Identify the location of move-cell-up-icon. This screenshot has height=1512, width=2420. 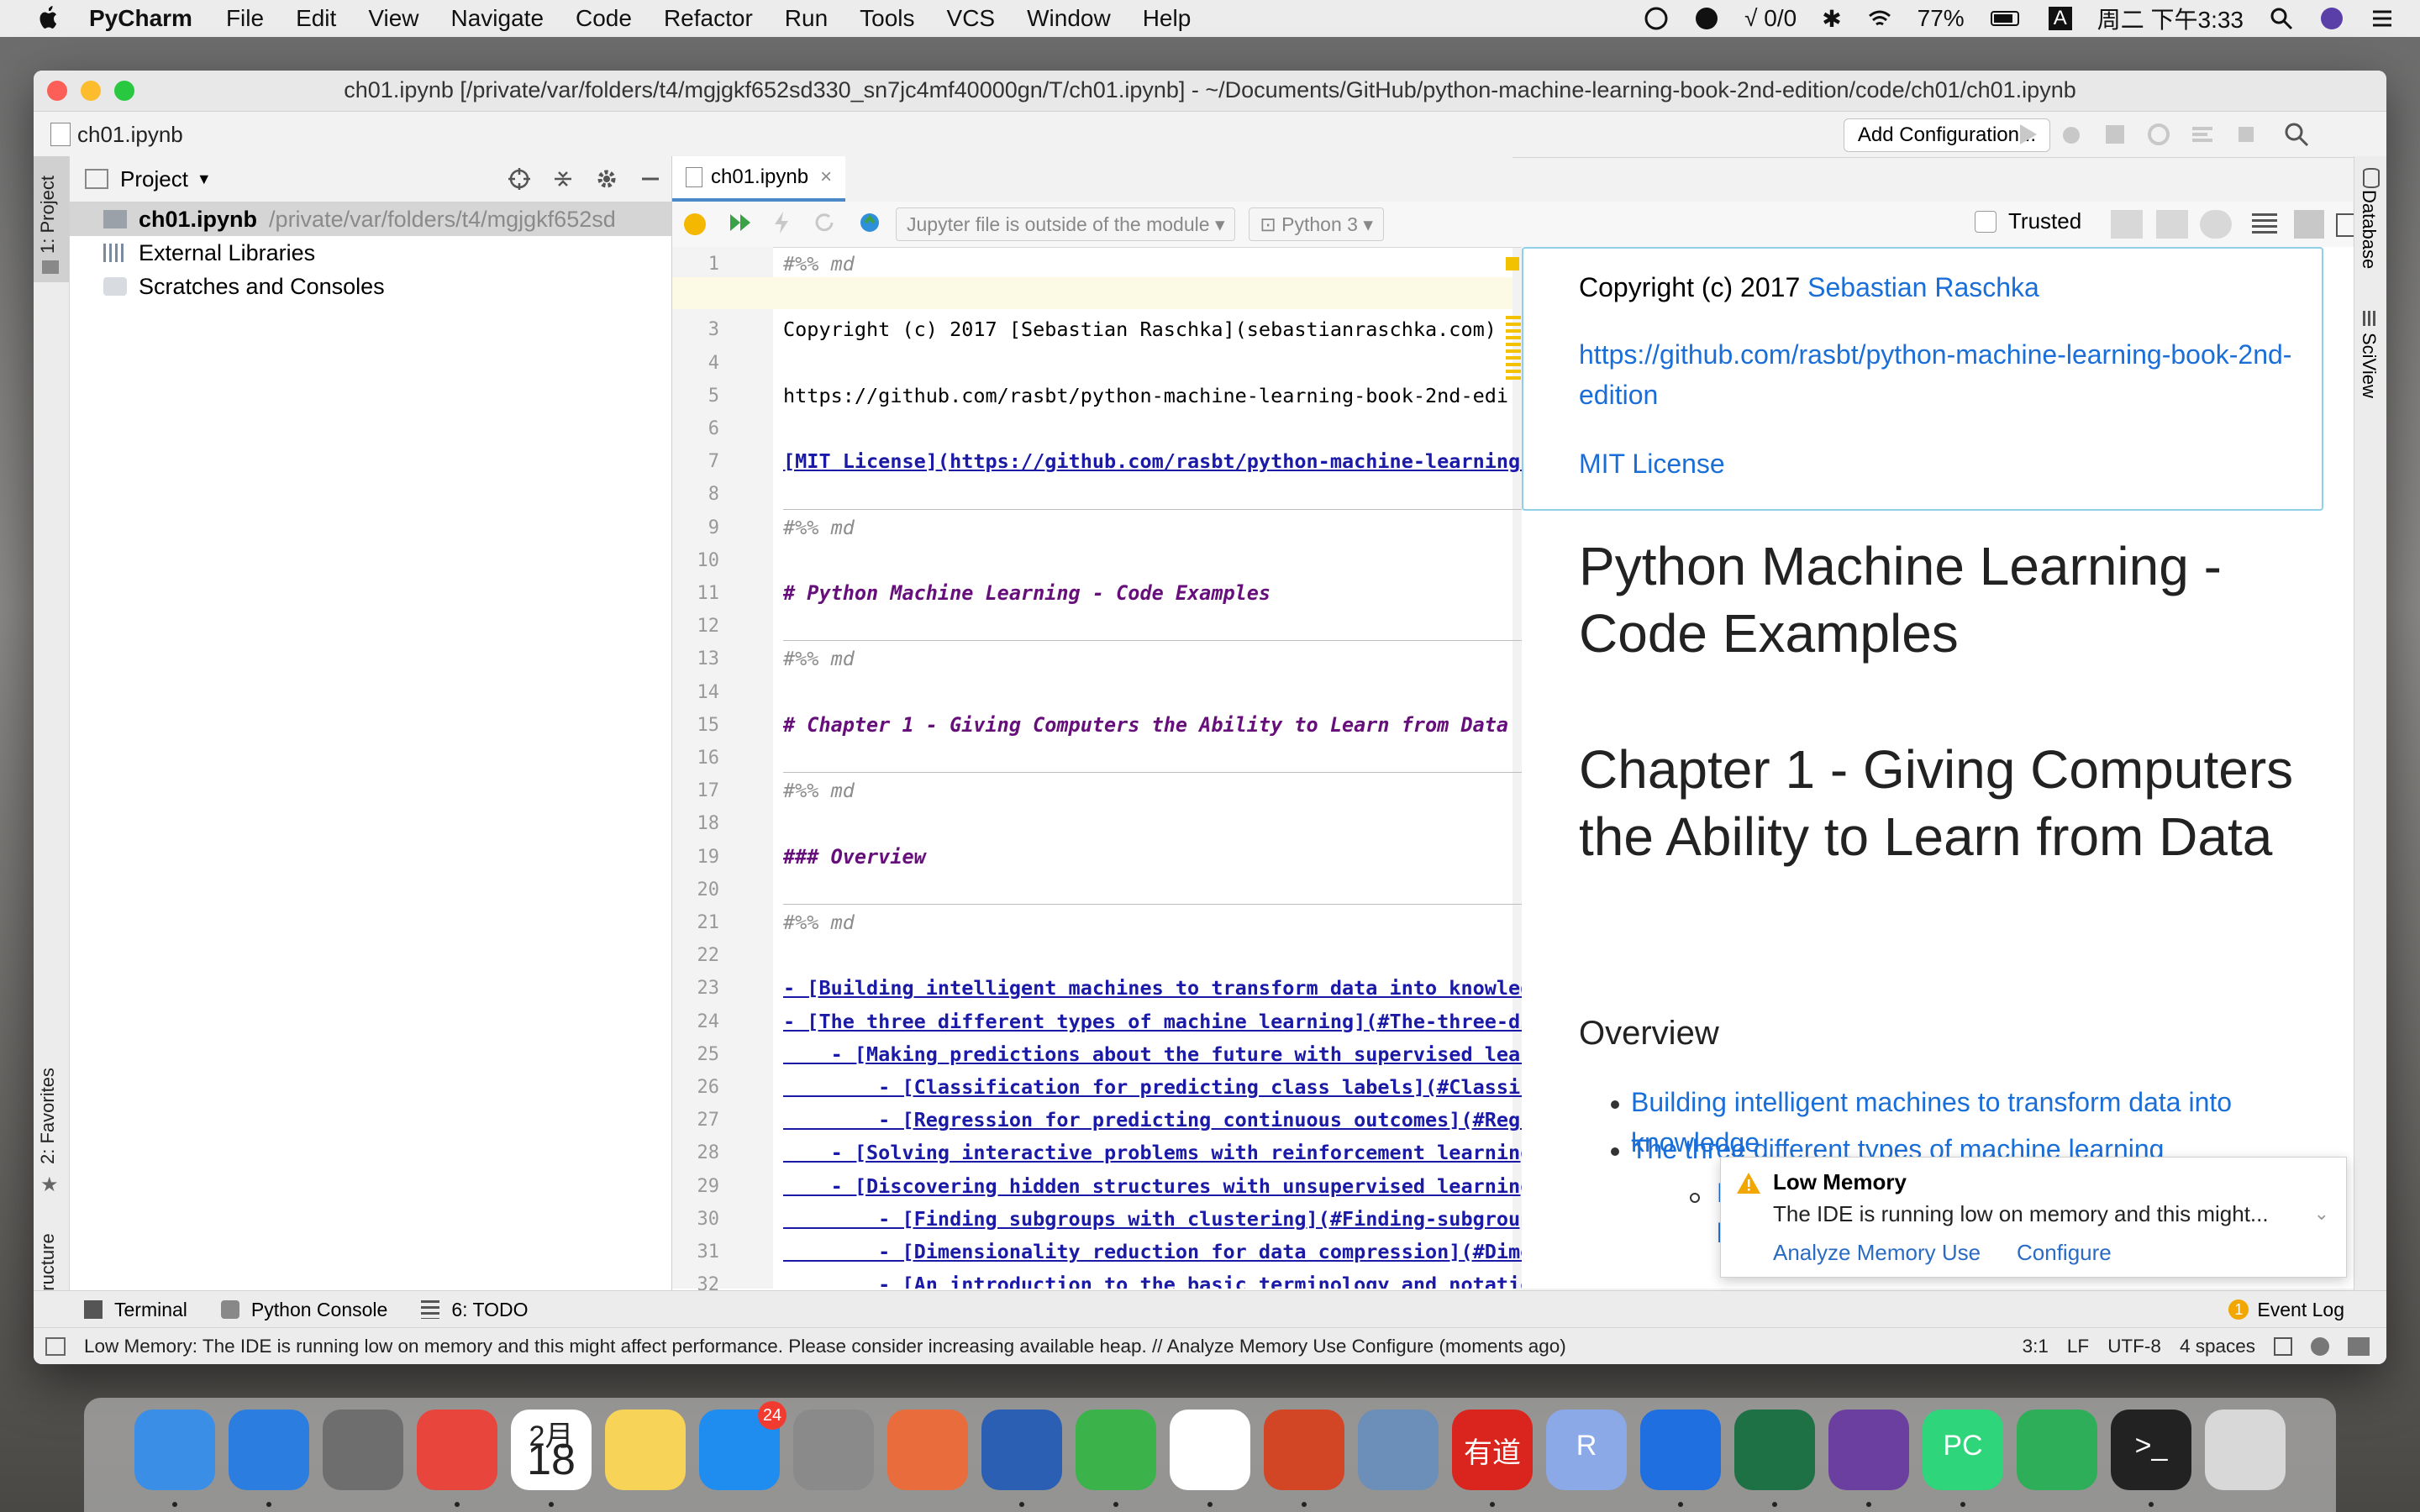
(2172, 224).